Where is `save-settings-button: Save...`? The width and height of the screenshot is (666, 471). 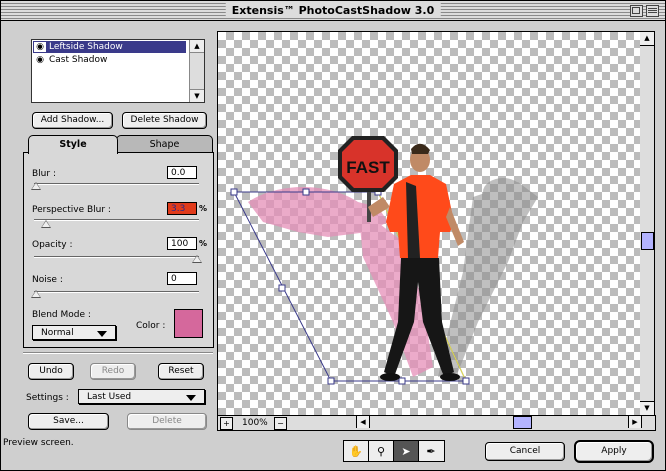
save-settings-button: Save... is located at coordinates (68, 421).